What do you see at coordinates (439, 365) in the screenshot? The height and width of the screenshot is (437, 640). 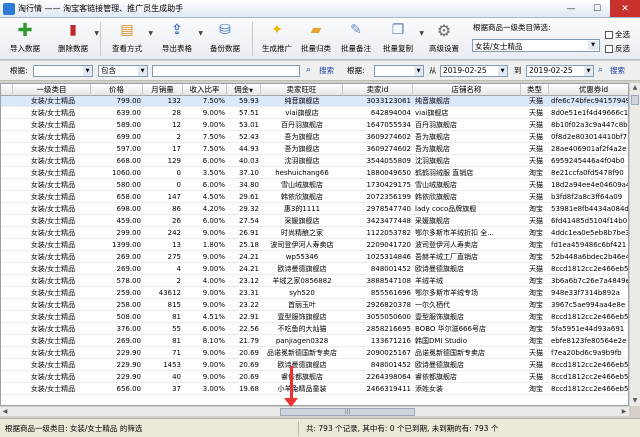 I see `table-cell: 欧诗曼德旗舰店` at bounding box center [439, 365].